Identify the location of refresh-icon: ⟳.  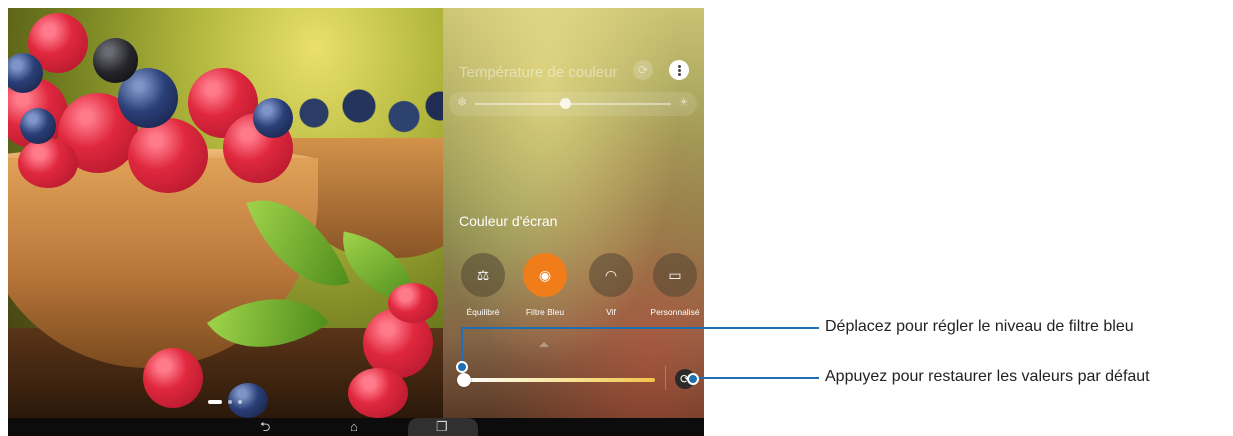
(643, 70).